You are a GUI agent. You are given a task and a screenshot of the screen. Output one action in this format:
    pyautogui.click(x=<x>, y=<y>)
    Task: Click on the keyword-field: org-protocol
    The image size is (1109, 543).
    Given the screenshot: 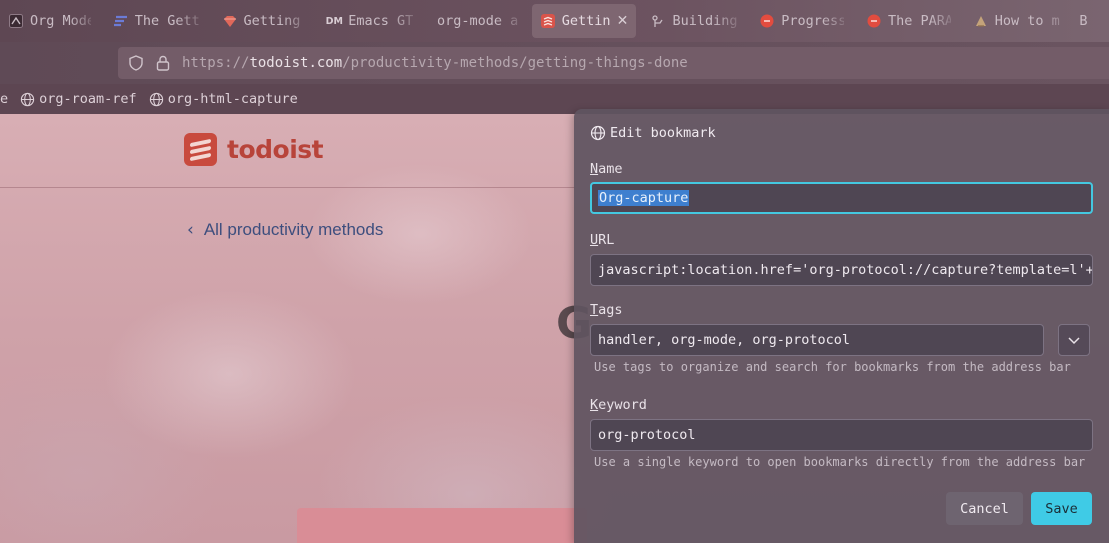 What is the action you would take?
    pyautogui.click(x=841, y=435)
    